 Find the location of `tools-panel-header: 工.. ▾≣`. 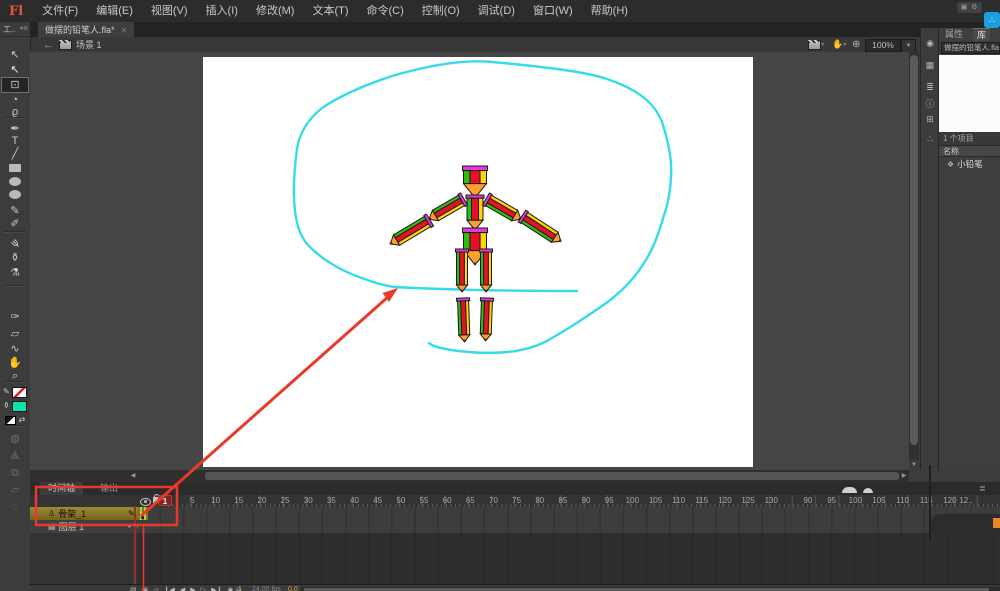

tools-panel-header: 工.. ▾≣ is located at coordinates (15, 29).